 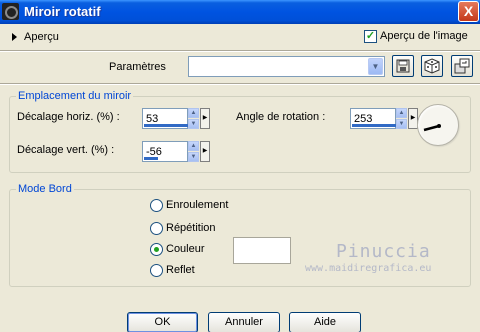 I want to click on mirror-group-legend: Emplacement du miroir, so click(x=75, y=96).